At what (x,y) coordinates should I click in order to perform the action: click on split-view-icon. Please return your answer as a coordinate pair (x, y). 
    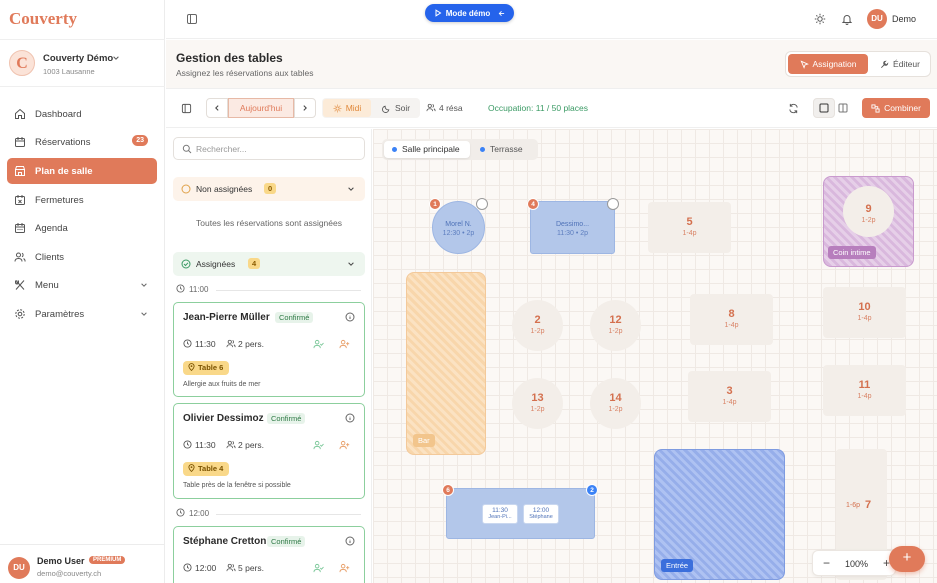
    Looking at the image, I should click on (843, 108).